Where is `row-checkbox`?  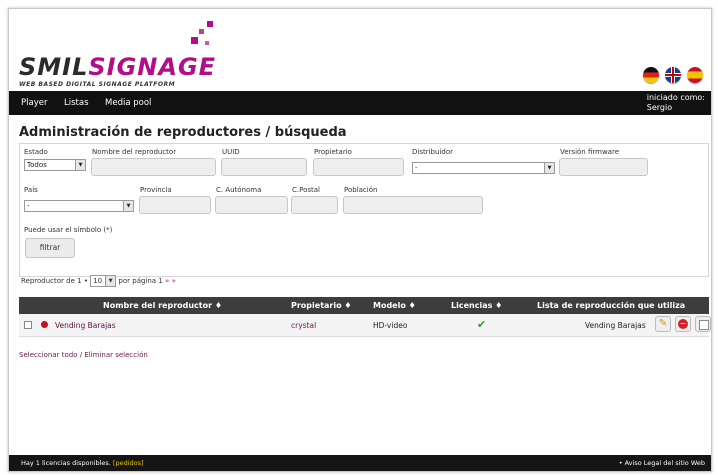
row-checkbox is located at coordinates (28, 325).